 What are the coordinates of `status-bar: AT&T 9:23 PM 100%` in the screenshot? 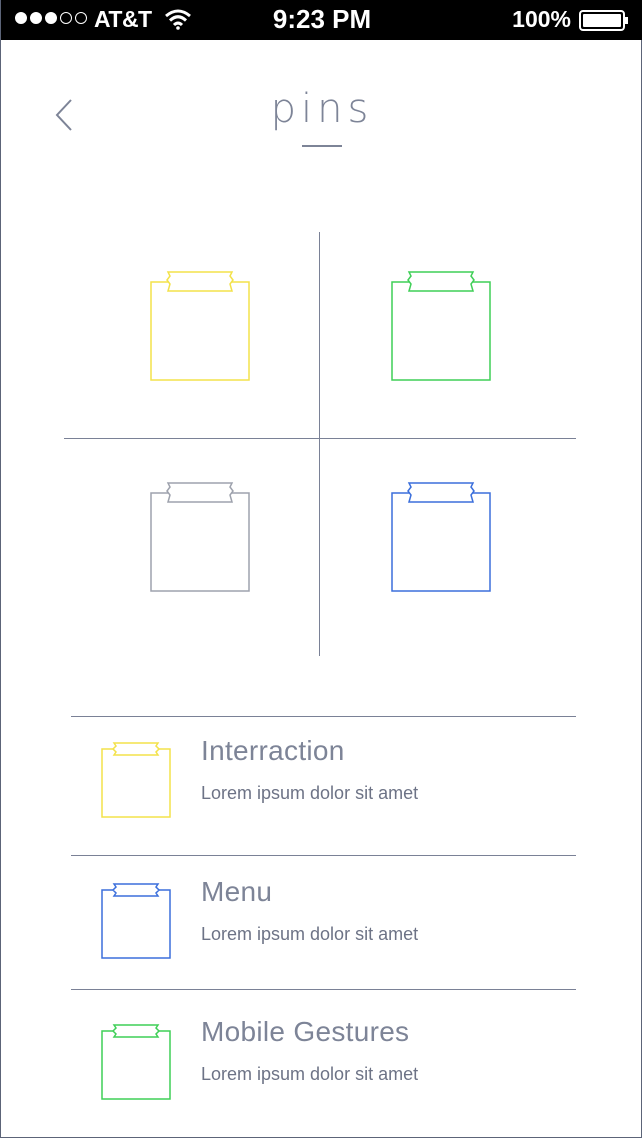 It's located at (321, 20).